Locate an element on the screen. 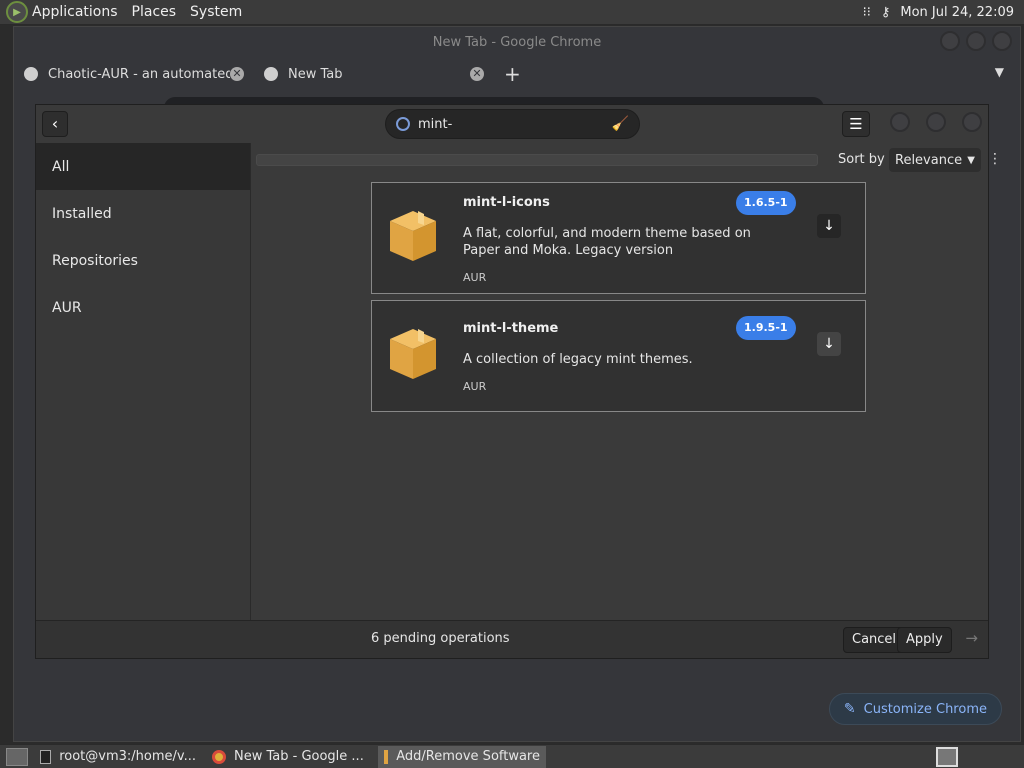 The width and height of the screenshot is (1024, 768). menu-places: Places is located at coordinates (154, 12).